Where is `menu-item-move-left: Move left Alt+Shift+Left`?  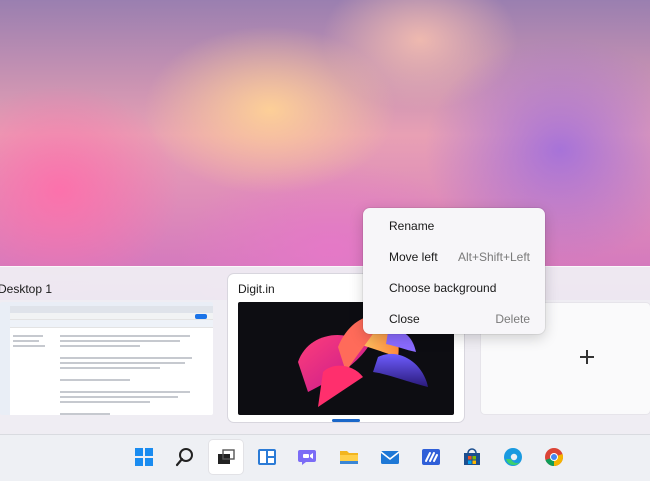
menu-item-move-left: Move left Alt+Shift+Left is located at coordinates (454, 256).